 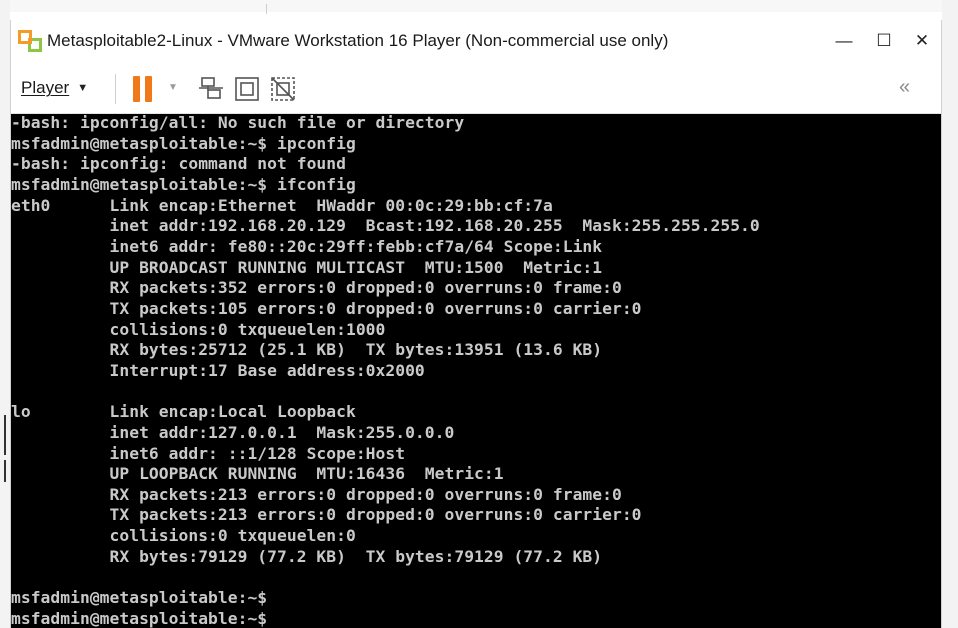 What do you see at coordinates (5, 314) in the screenshot?
I see `background-left-strip` at bounding box center [5, 314].